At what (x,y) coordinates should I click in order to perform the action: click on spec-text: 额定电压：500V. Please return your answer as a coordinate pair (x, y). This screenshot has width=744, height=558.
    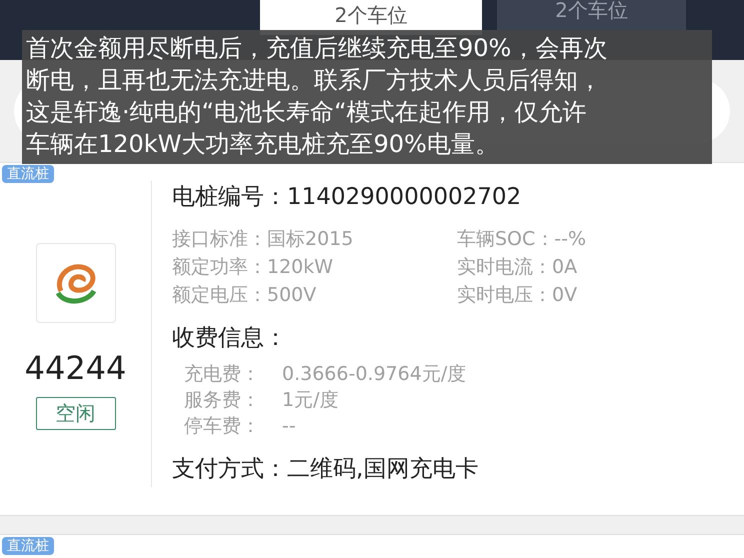
    Looking at the image, I should click on (245, 295).